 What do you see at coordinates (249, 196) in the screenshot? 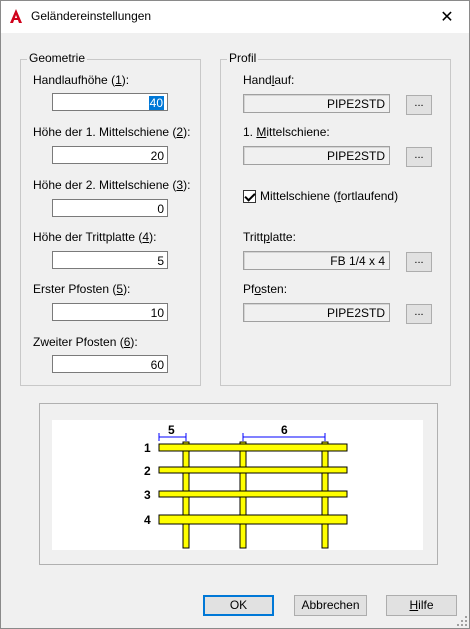
I see `continuous-midrail-checkbox` at bounding box center [249, 196].